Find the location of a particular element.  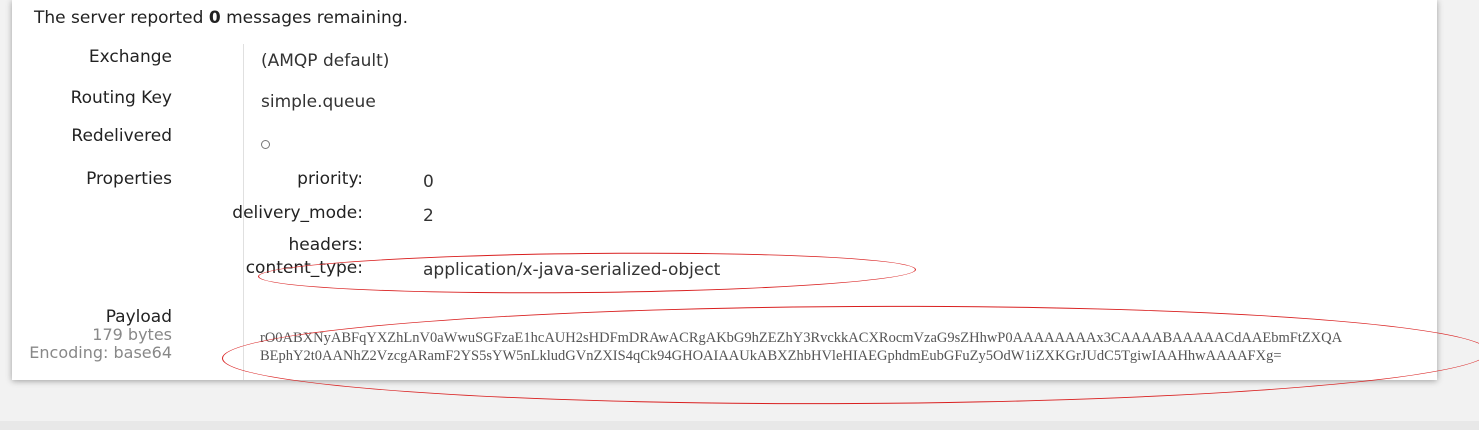

headers-key: headers: is located at coordinates (325, 245).